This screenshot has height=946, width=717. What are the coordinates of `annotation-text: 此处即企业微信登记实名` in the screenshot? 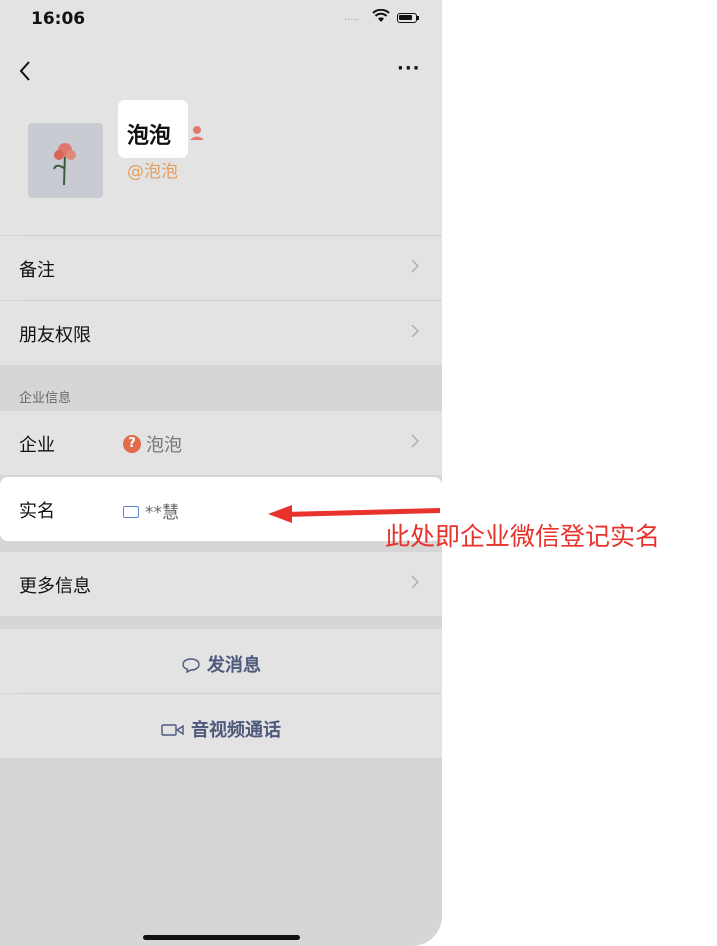 It's located at (523, 536).